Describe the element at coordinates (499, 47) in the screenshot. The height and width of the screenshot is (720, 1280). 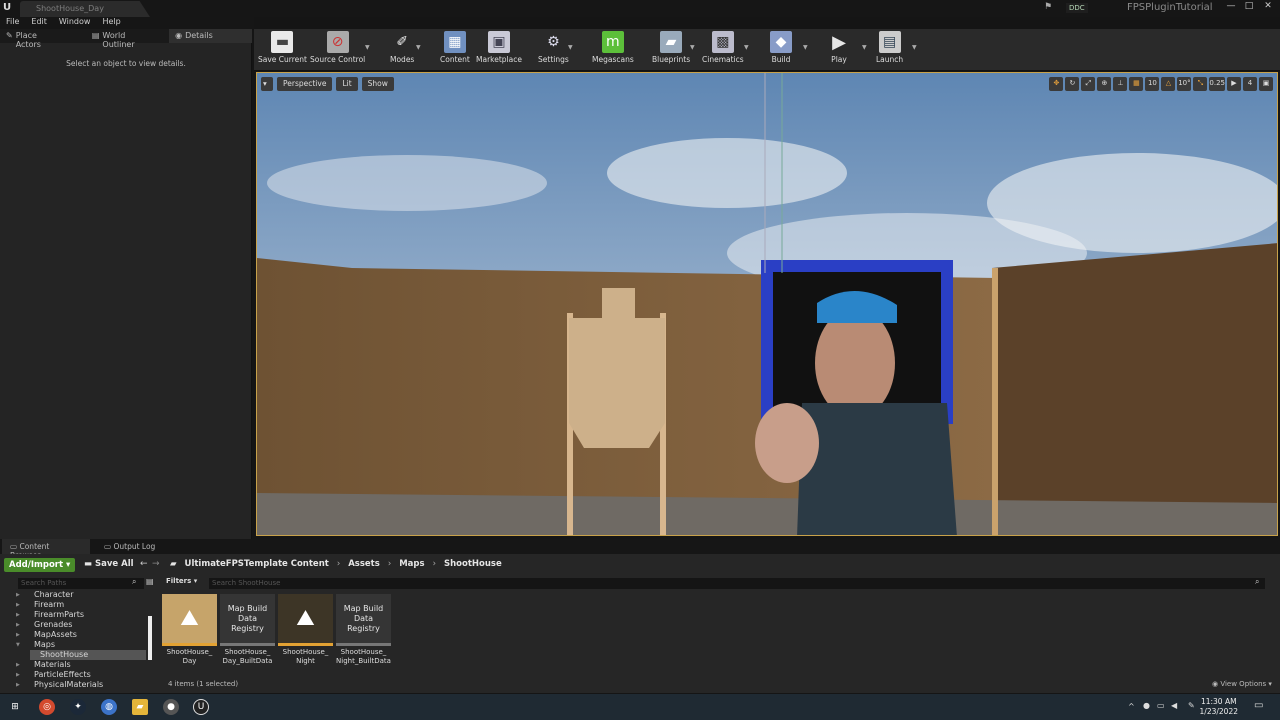
I see `marketplace-button: ▣ Marketplace` at that location.